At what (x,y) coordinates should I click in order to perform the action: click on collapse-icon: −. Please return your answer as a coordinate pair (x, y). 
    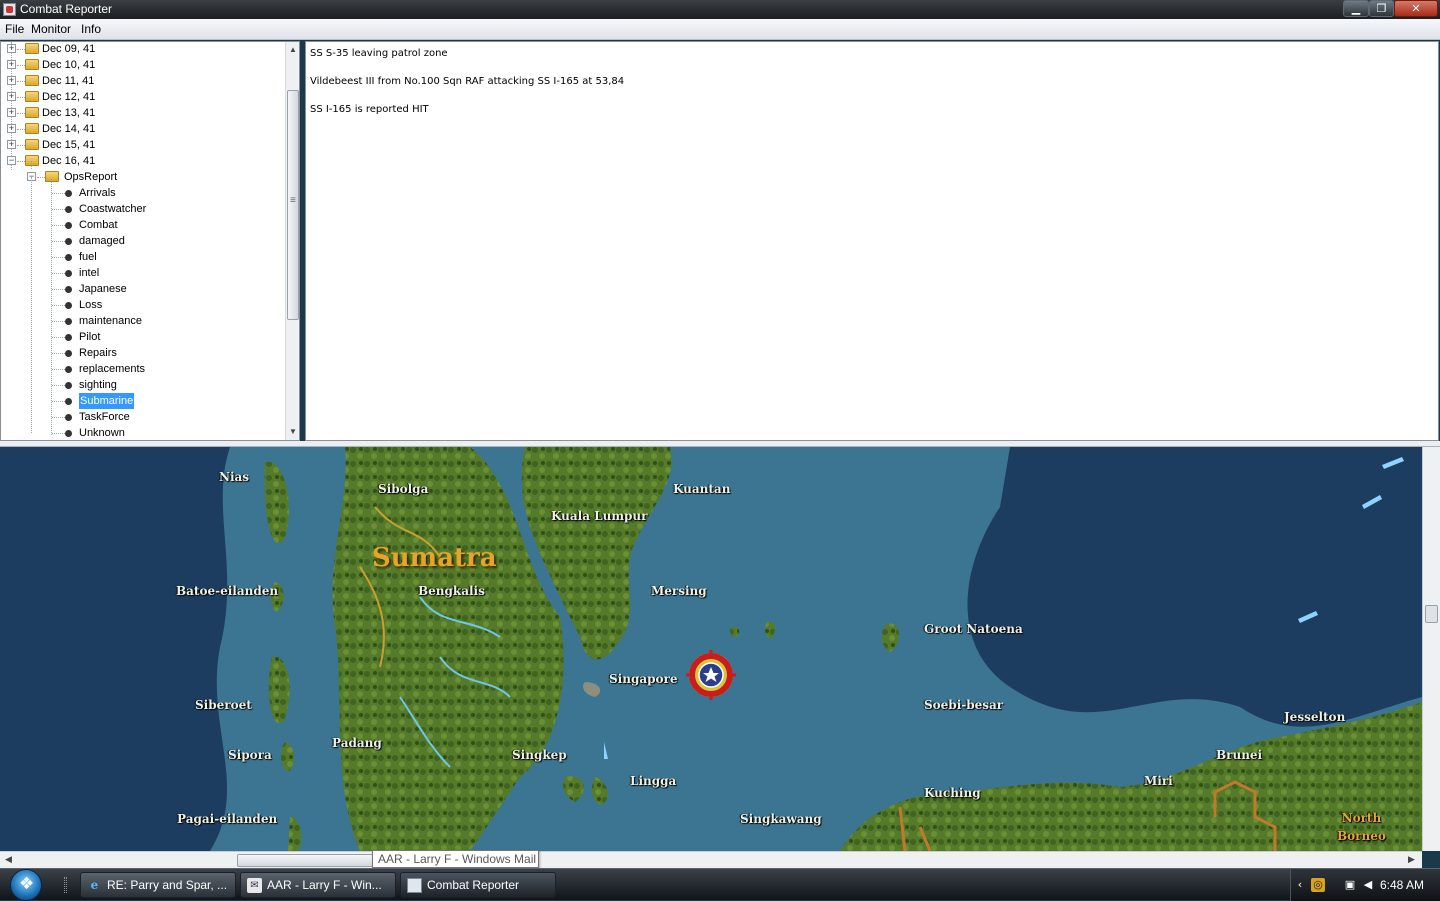
    Looking at the image, I should click on (11, 160).